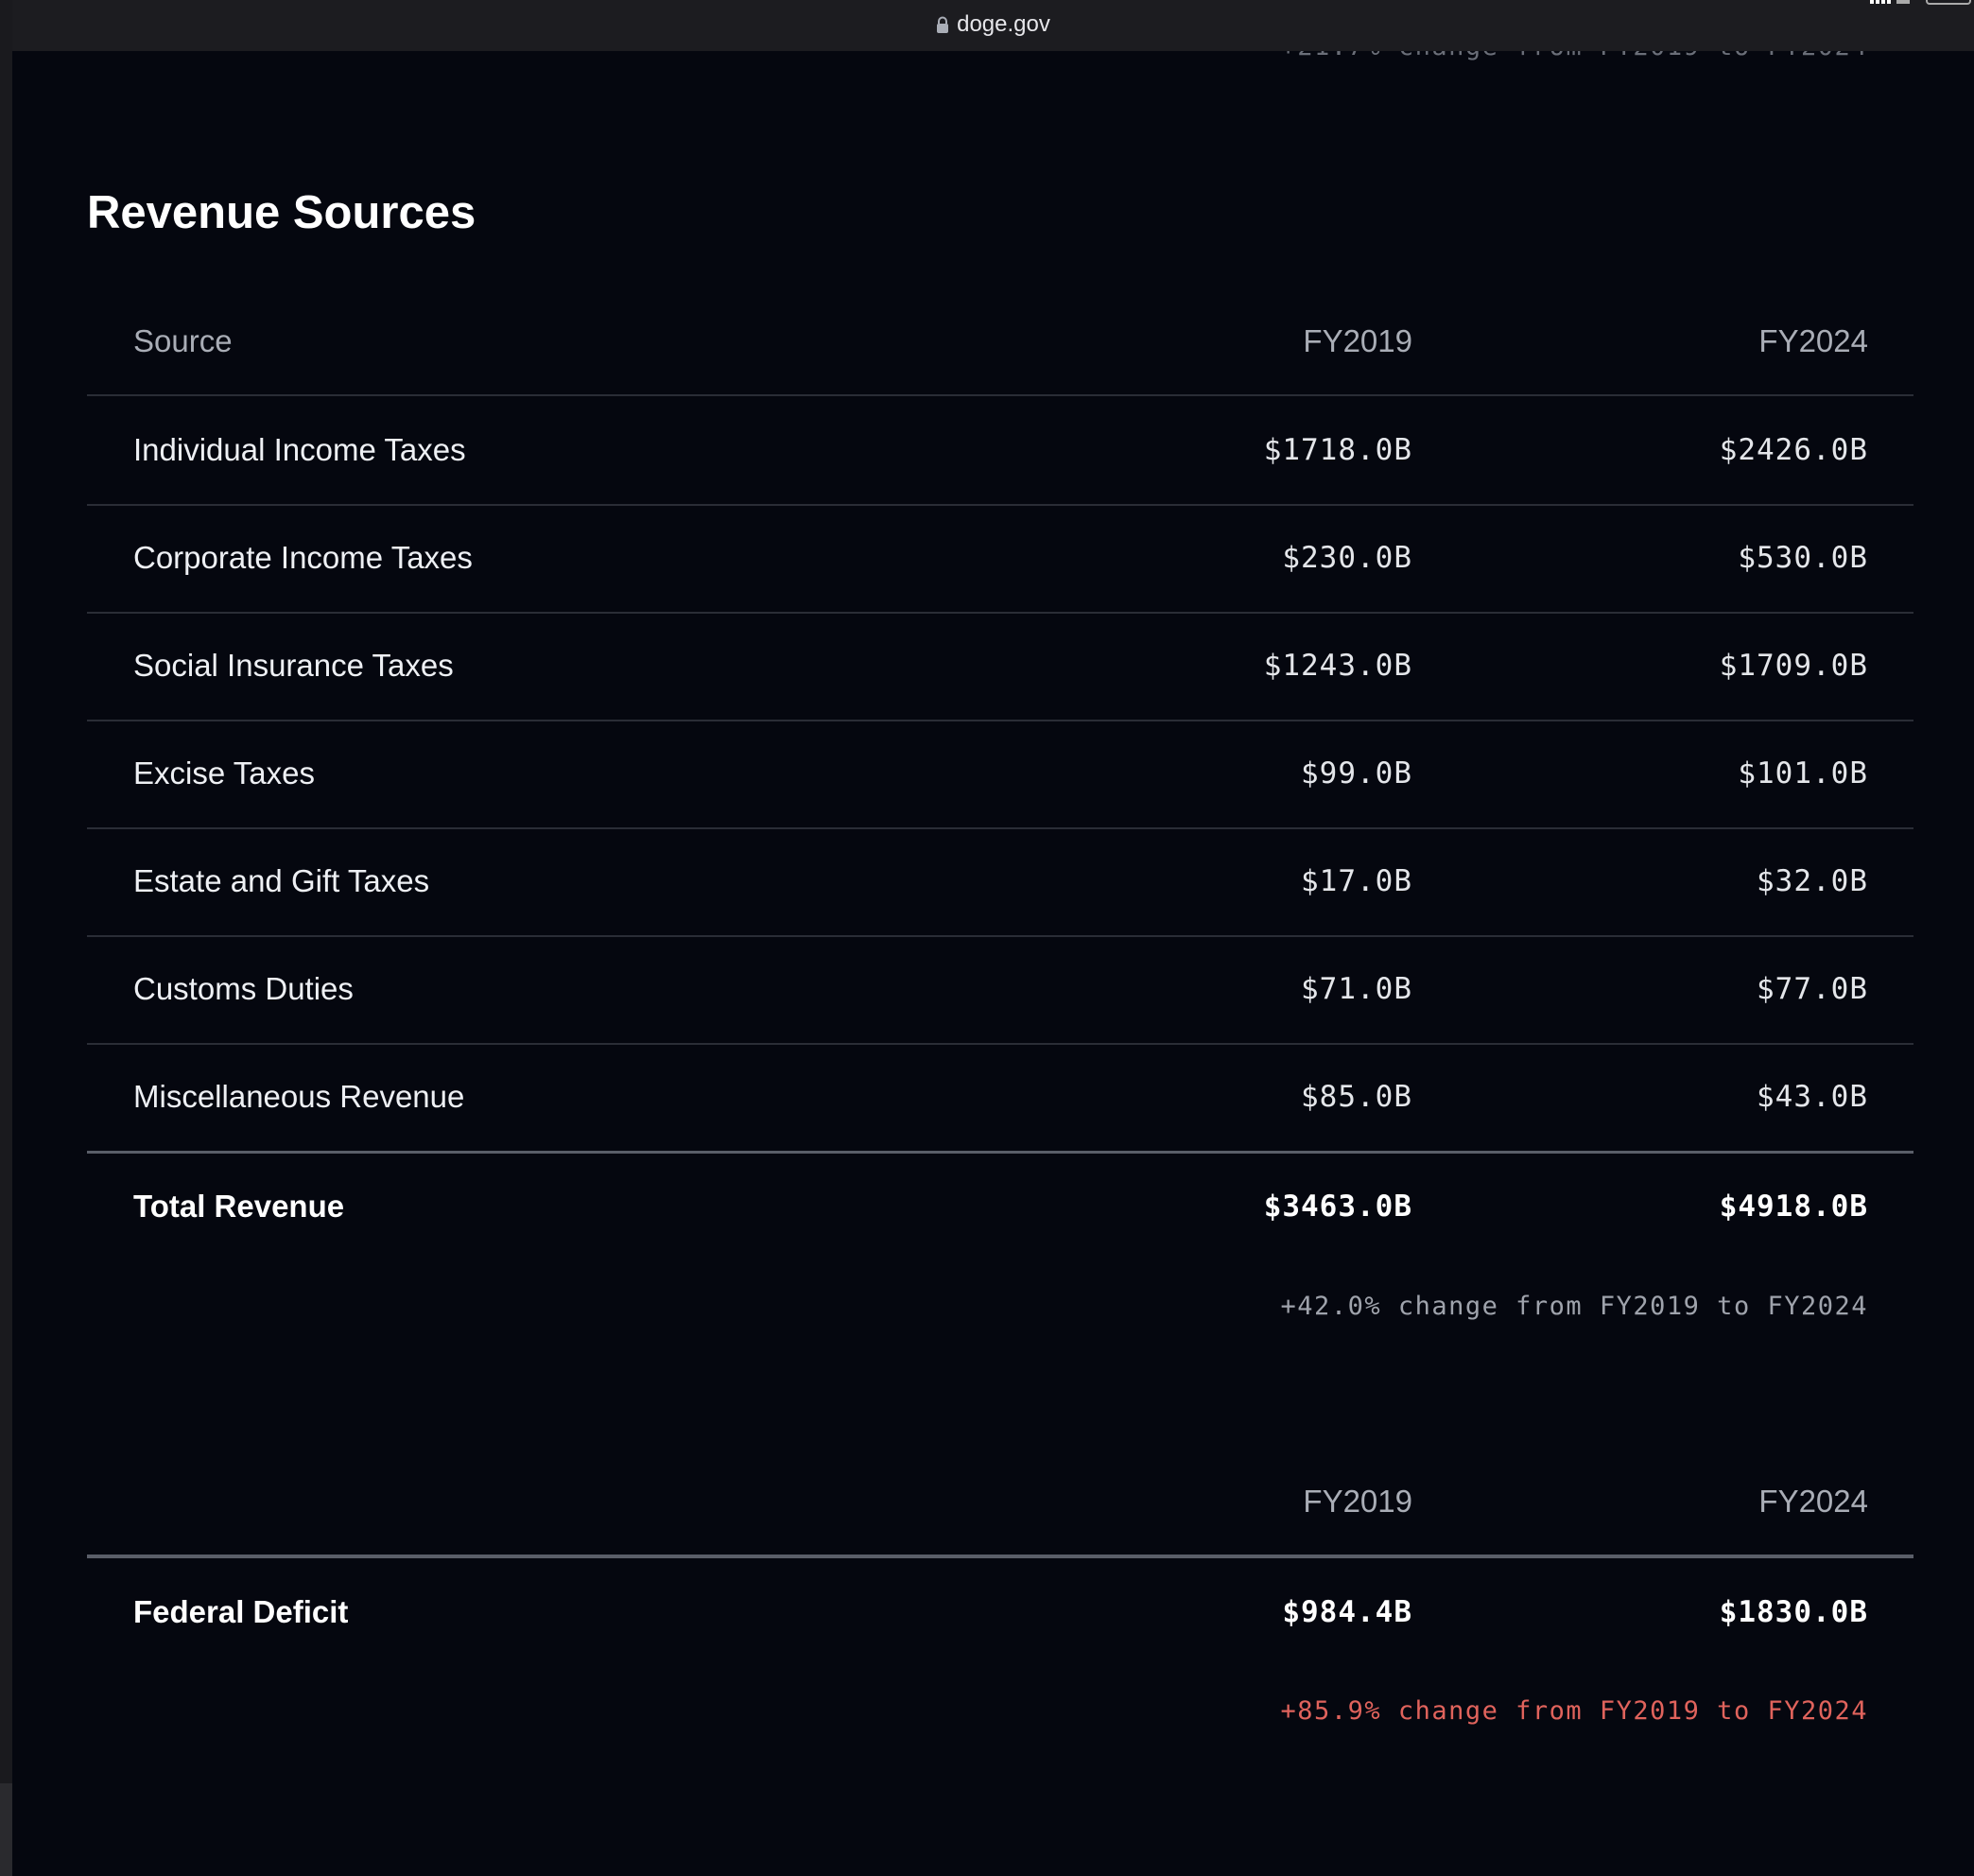 The width and height of the screenshot is (1974, 1876). What do you see at coordinates (239, 1206) in the screenshot?
I see `total-label: Total Revenue` at bounding box center [239, 1206].